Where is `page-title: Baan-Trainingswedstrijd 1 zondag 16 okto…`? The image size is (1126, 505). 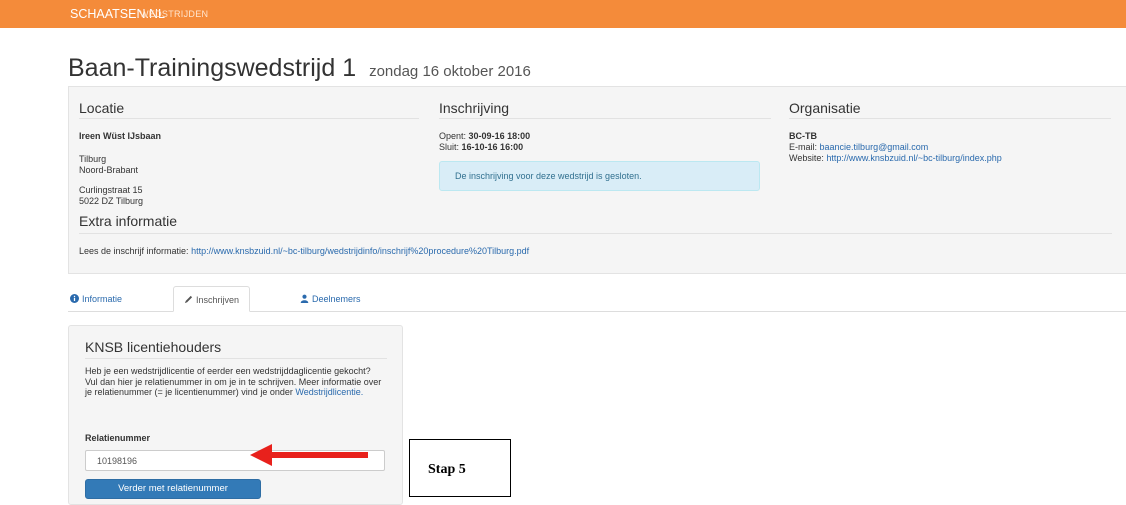
page-title: Baan-Trainingswedstrijd 1 zondag 16 okto… is located at coordinates (299, 68).